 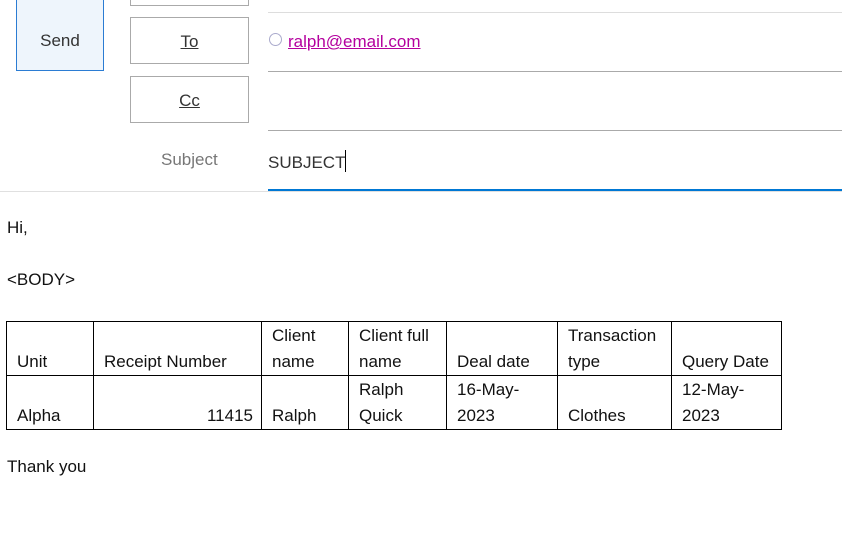 What do you see at coordinates (305, 402) in the screenshot?
I see `cell: Ralph` at bounding box center [305, 402].